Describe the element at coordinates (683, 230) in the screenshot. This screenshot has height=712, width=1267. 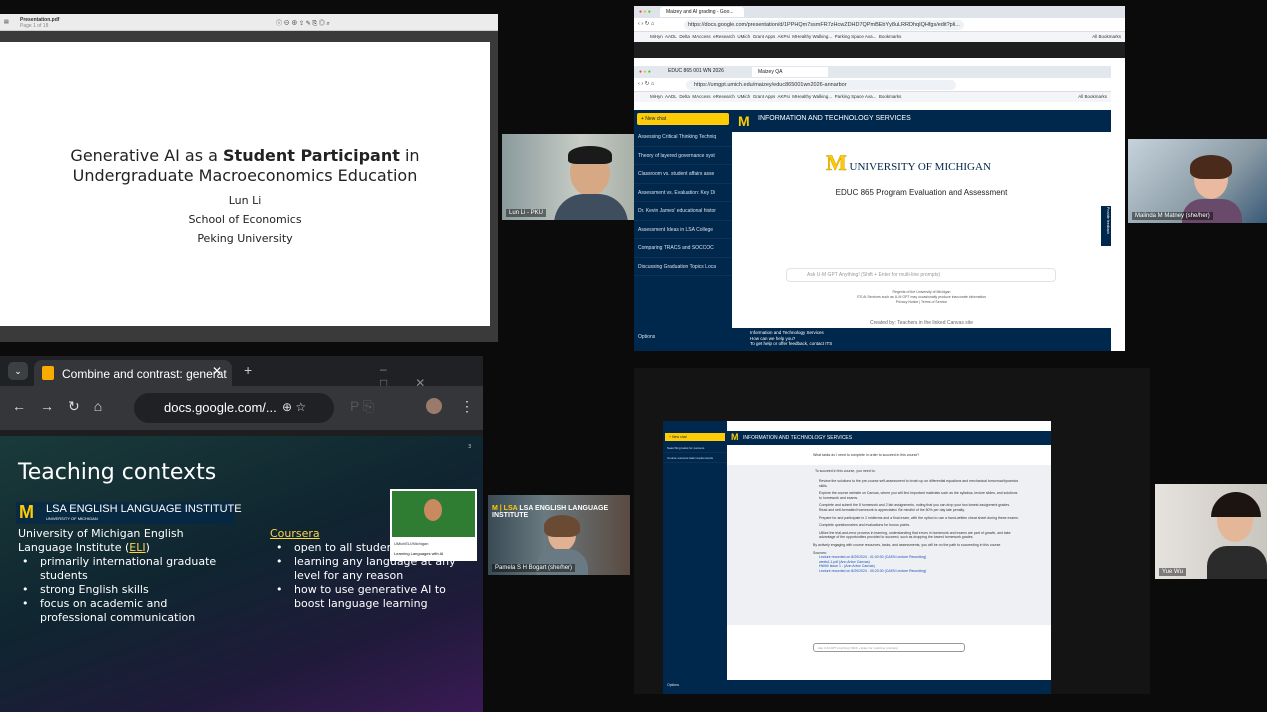
I see `chat-history-item: Assessment Ideas in LSA College` at that location.